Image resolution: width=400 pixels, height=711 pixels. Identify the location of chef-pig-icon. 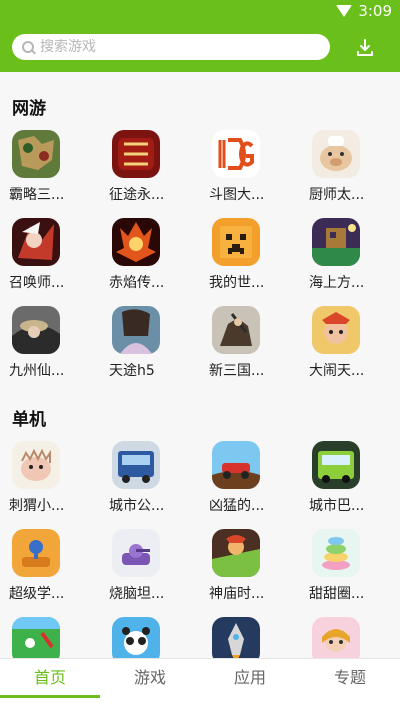
(336, 154).